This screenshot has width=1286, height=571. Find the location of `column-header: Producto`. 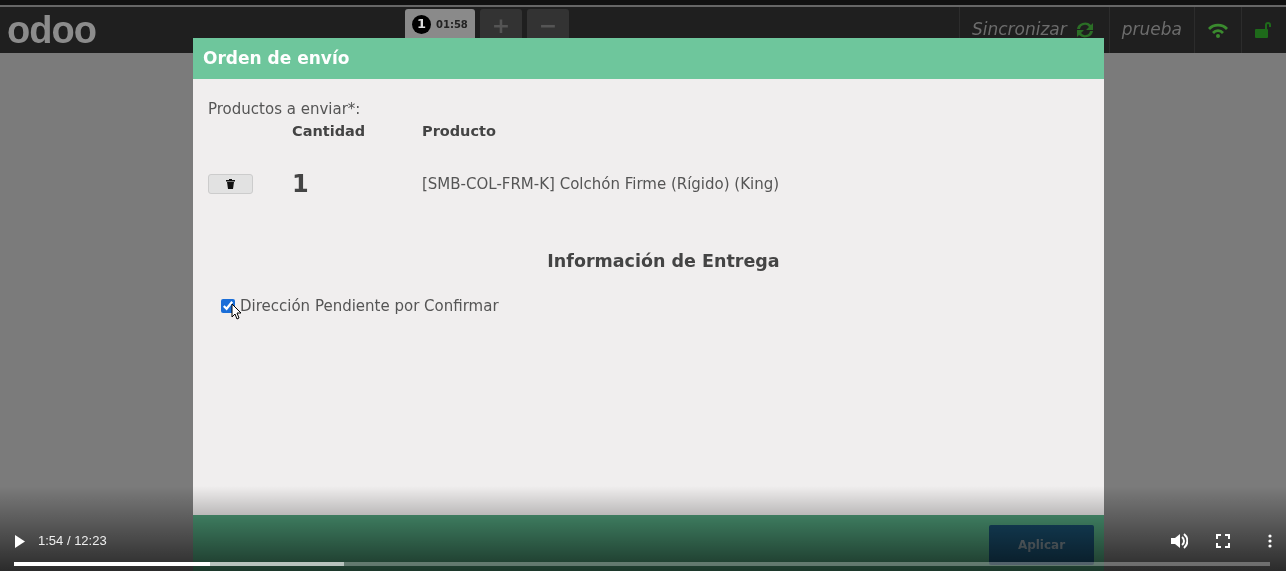

column-header: Producto is located at coordinates (459, 131).